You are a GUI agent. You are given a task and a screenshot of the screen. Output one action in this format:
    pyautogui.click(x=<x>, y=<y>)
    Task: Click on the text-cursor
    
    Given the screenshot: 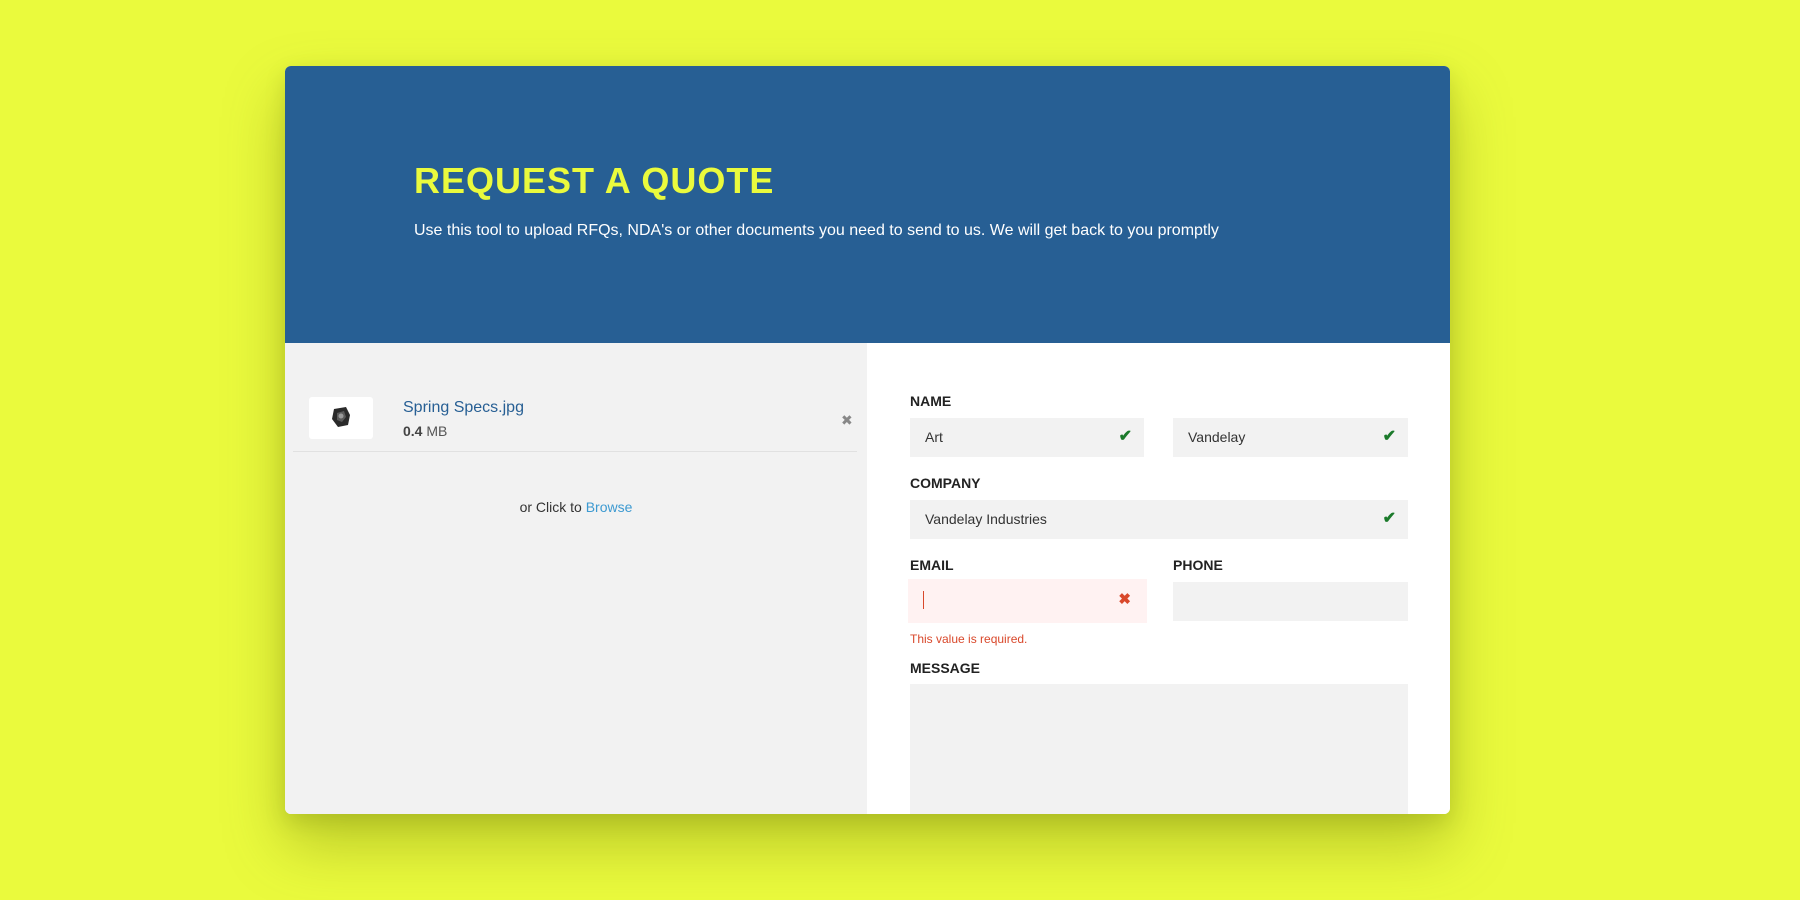 What is the action you would take?
    pyautogui.click(x=923, y=600)
    